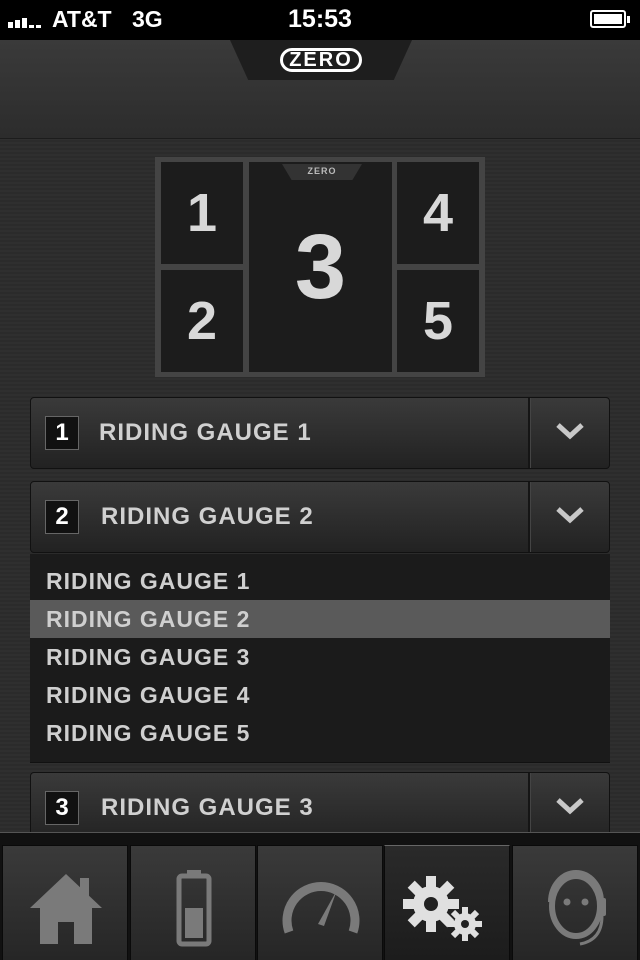  What do you see at coordinates (66, 909) in the screenshot?
I see `home-icon` at bounding box center [66, 909].